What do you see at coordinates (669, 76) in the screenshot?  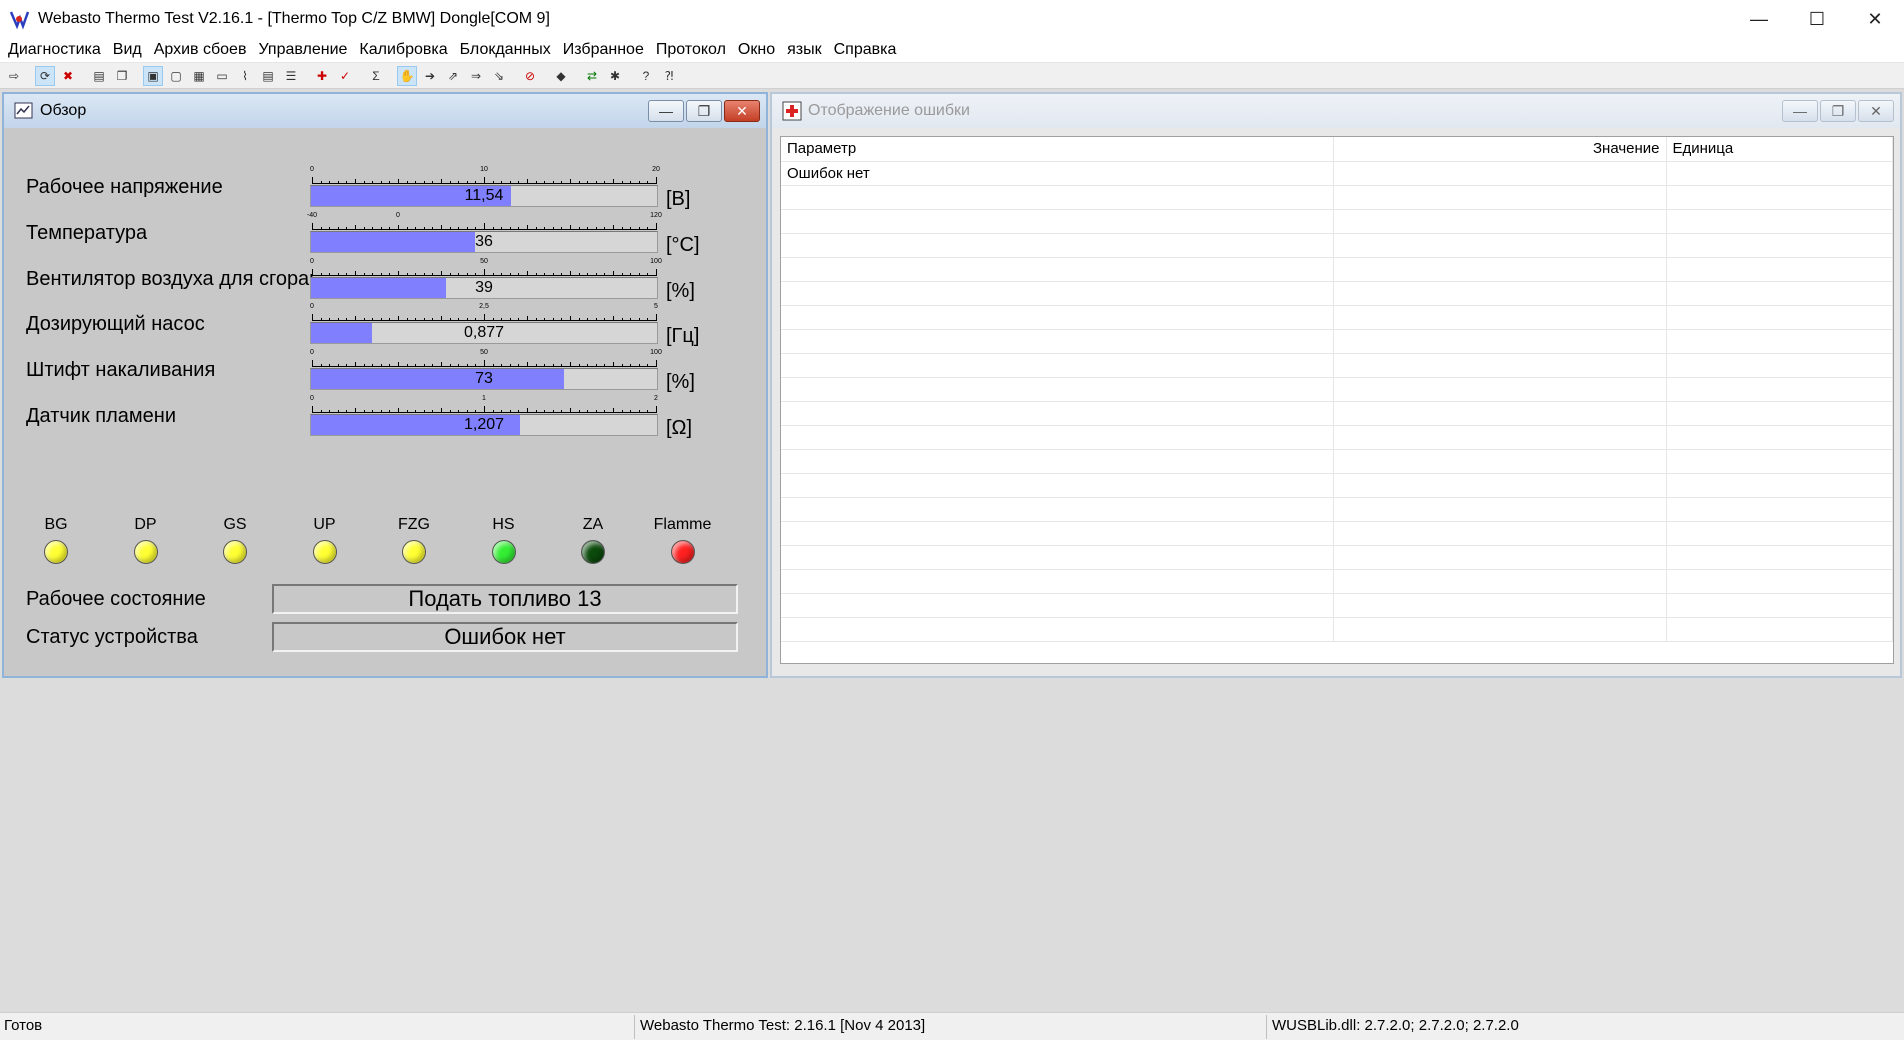 I see `context-help-icon: ⁈` at bounding box center [669, 76].